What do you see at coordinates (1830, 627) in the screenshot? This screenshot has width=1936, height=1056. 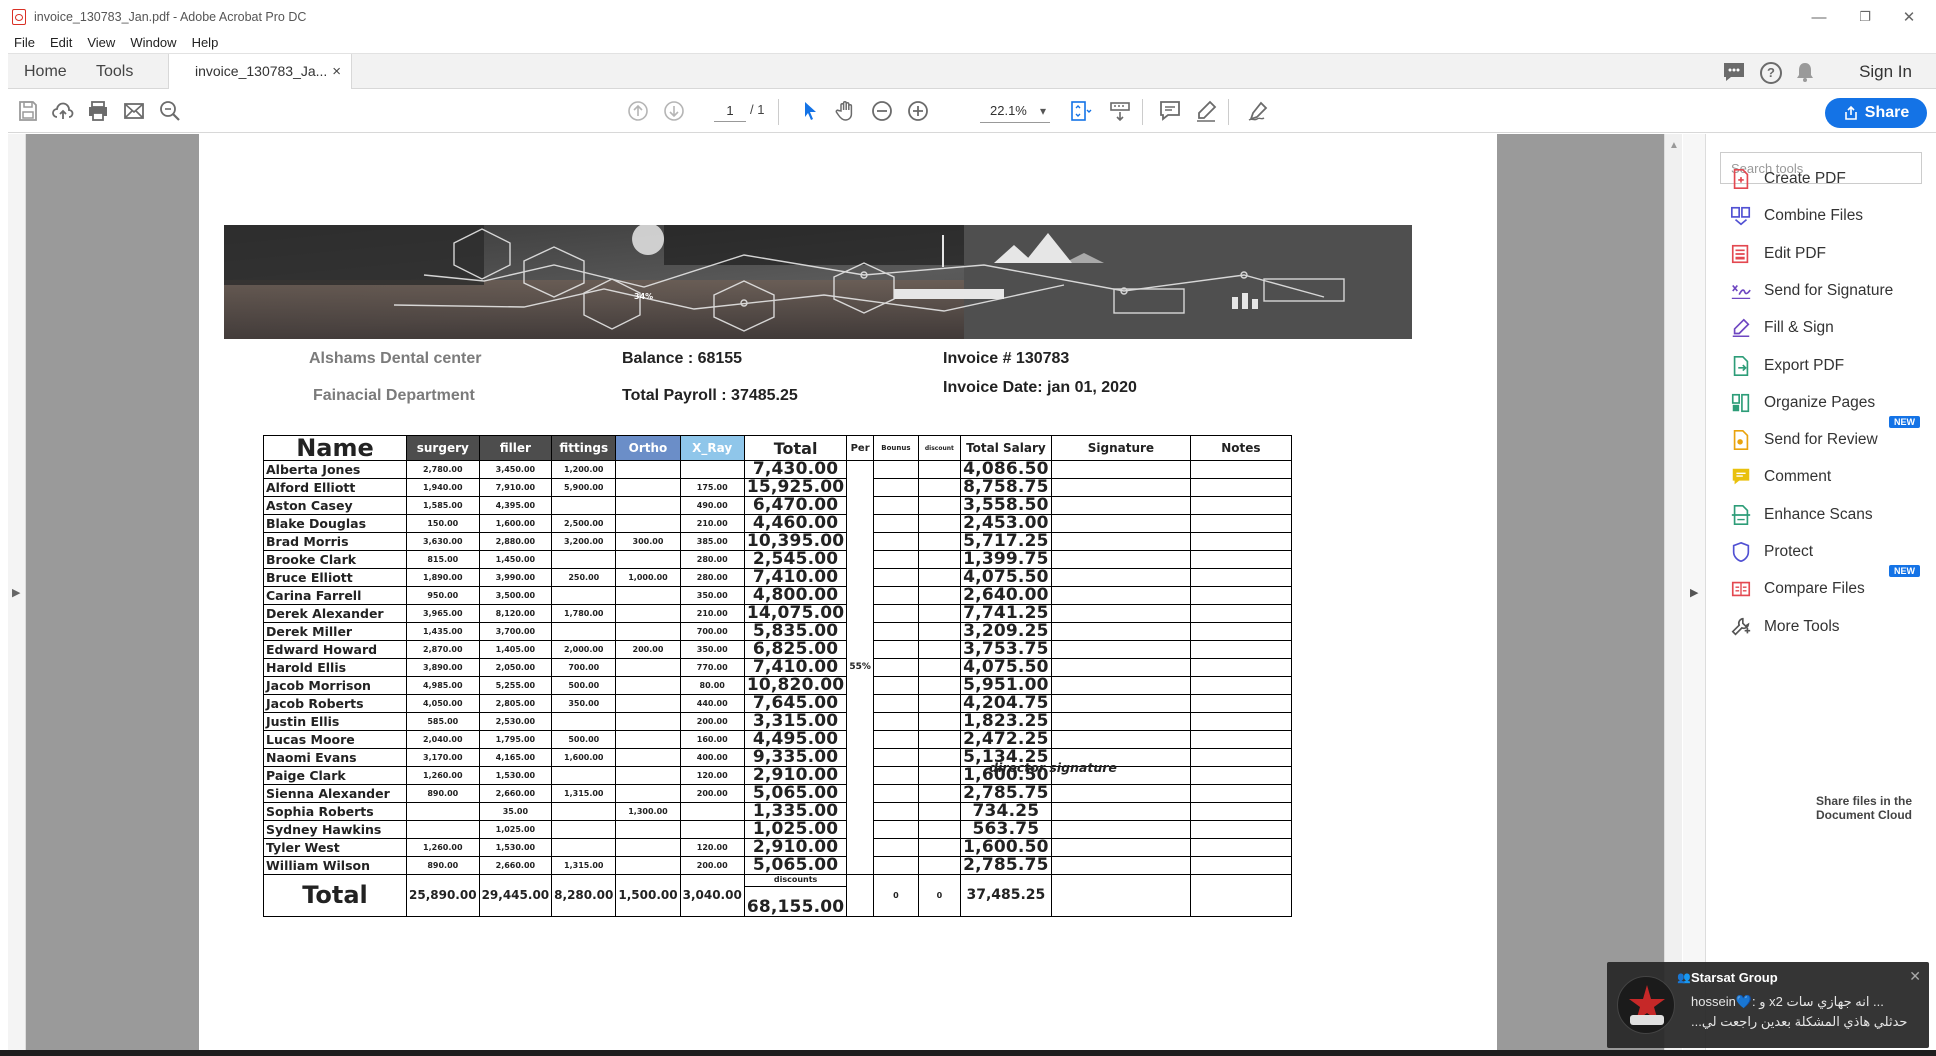 I see `tool-more-tools: More Tools` at bounding box center [1830, 627].